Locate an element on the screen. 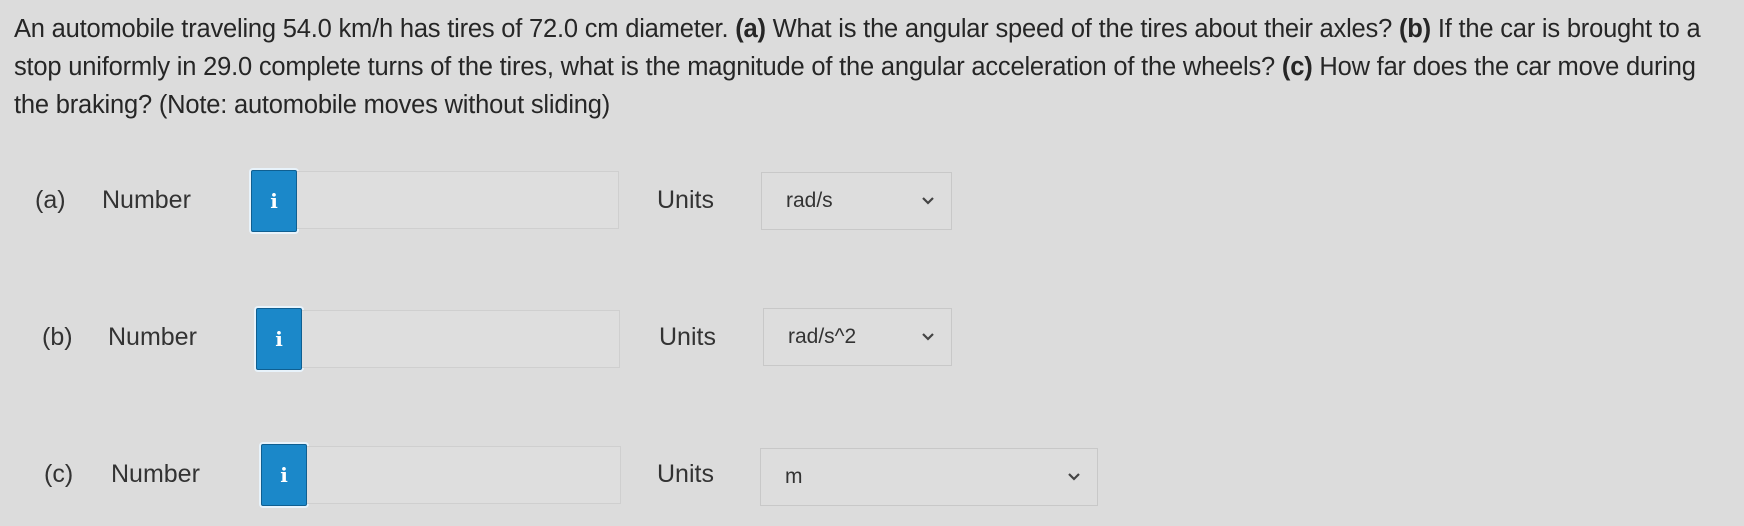 This screenshot has height=526, width=1744. part-c-tag: (c) is located at coordinates (1297, 67).